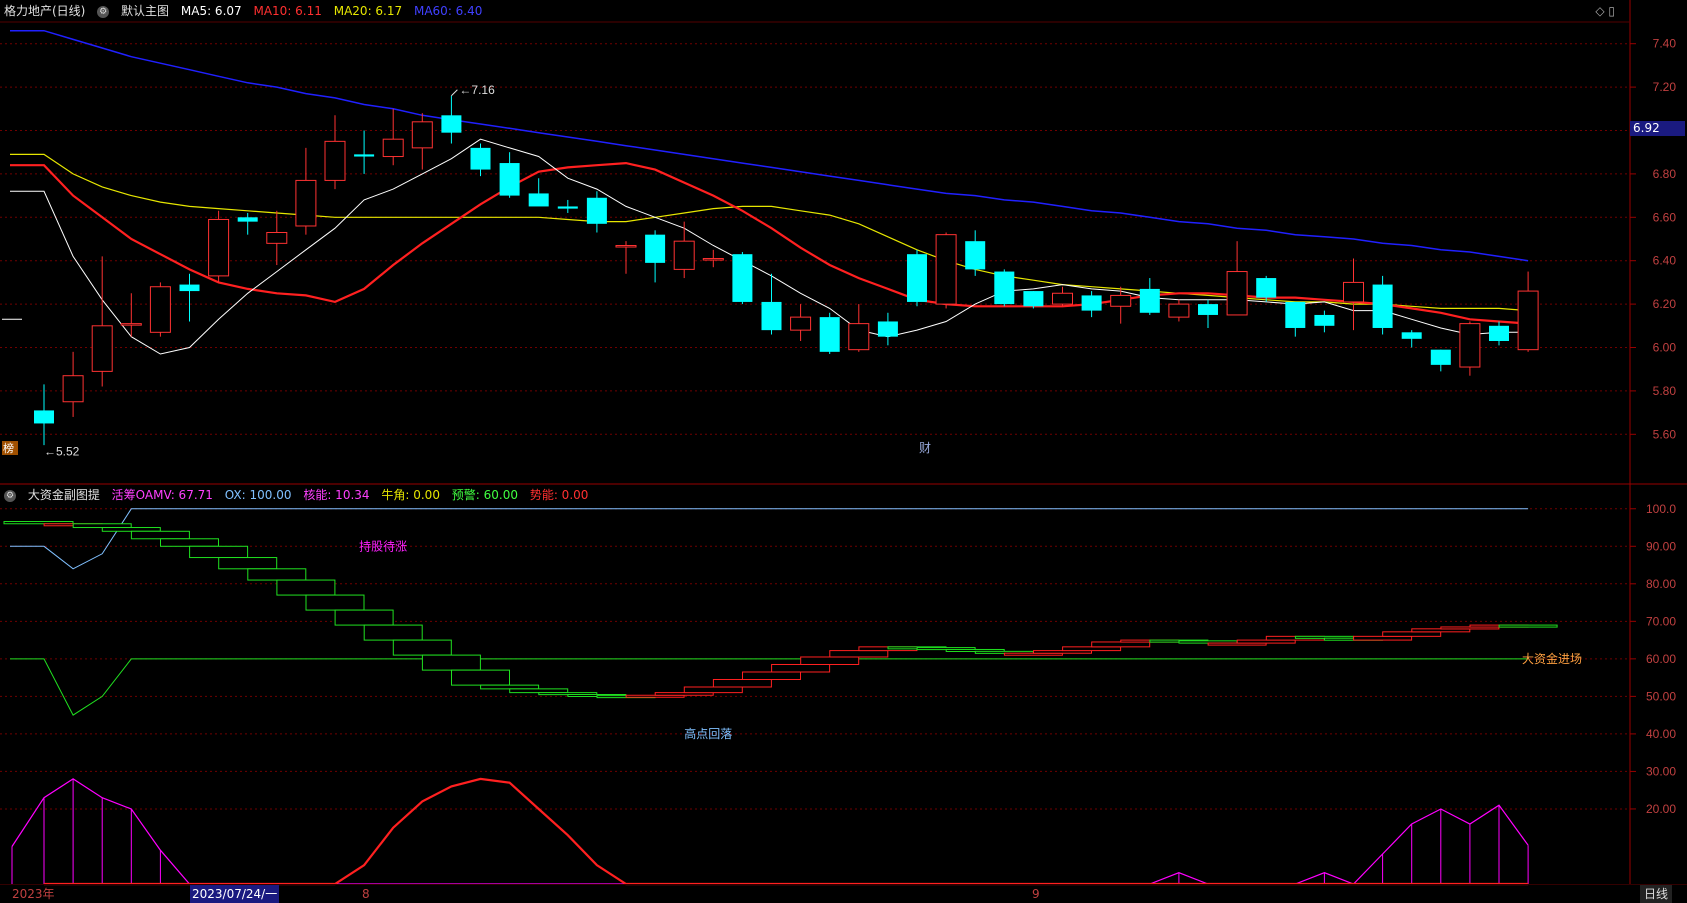 This screenshot has width=1687, height=903. What do you see at coordinates (454, 93) in the screenshot?
I see `high-pointer` at bounding box center [454, 93].